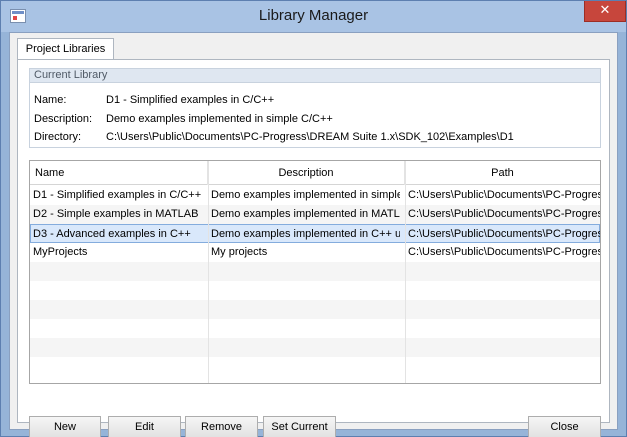  Describe the element at coordinates (144, 426) in the screenshot. I see `edit-button: Edit` at that location.